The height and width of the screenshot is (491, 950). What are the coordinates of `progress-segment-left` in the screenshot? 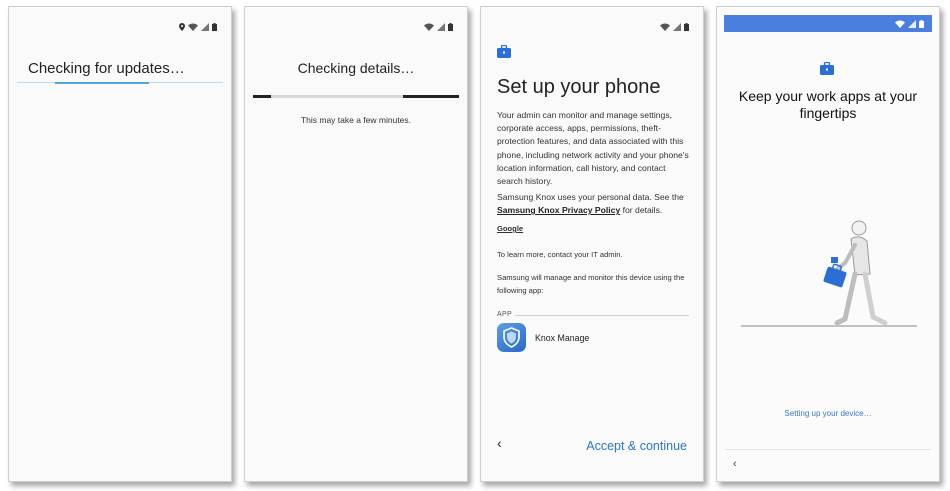 It's located at (262, 96).